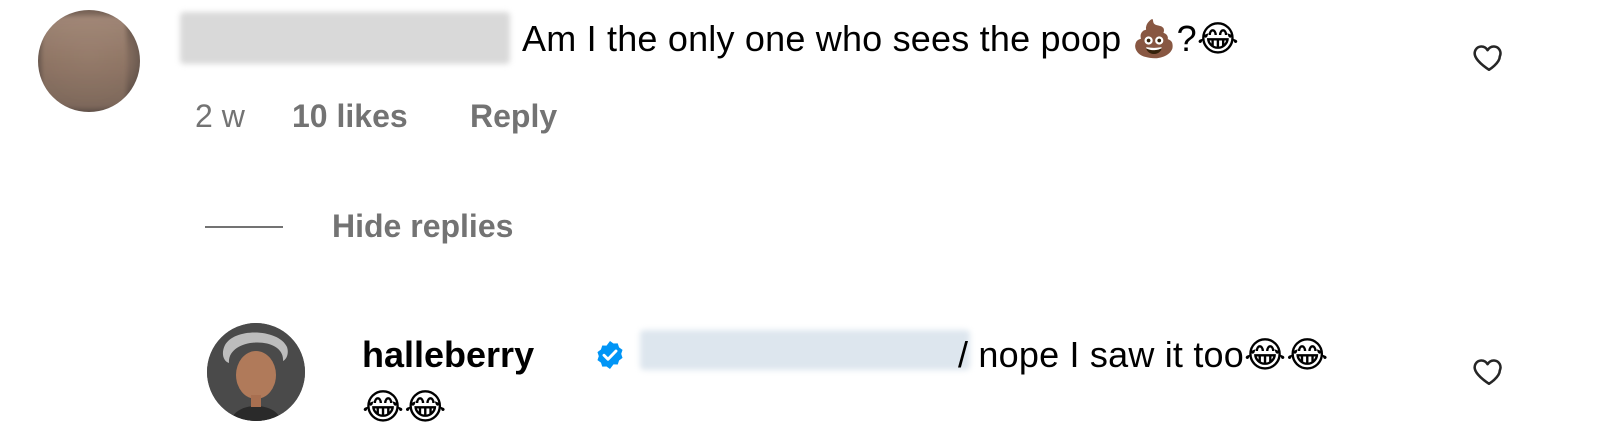  Describe the element at coordinates (345, 38) in the screenshot. I see `commenter-username-redacted` at that location.